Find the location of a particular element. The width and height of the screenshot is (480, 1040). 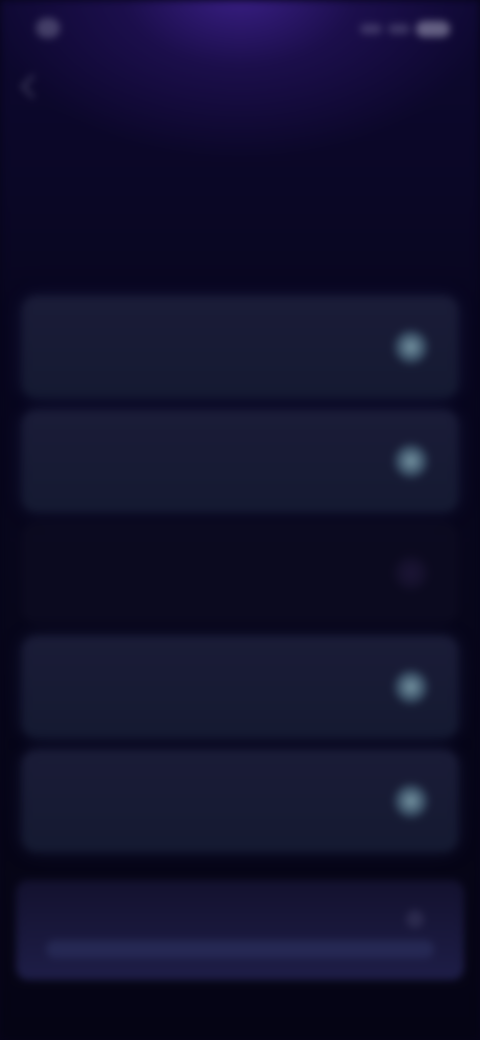

top-bar is located at coordinates (118, 85).